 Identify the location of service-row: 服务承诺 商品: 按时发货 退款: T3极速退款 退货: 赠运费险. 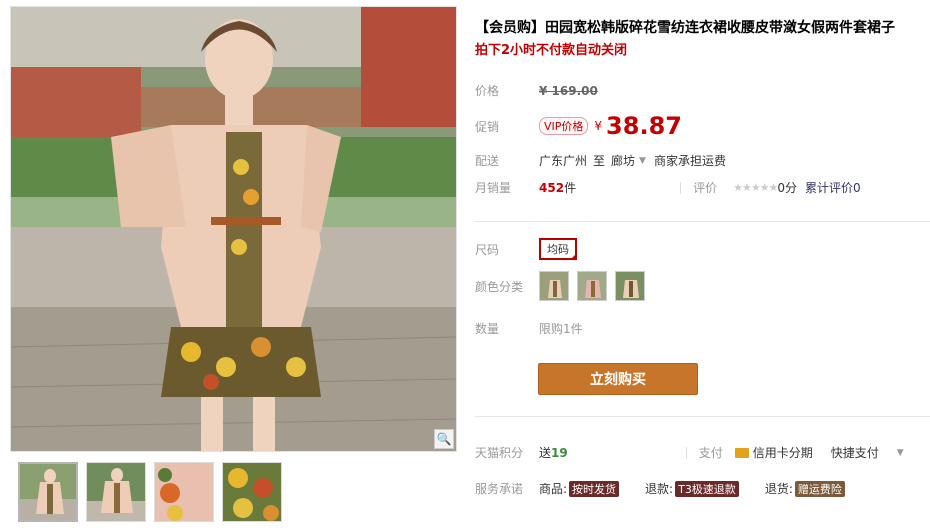
(660, 488).